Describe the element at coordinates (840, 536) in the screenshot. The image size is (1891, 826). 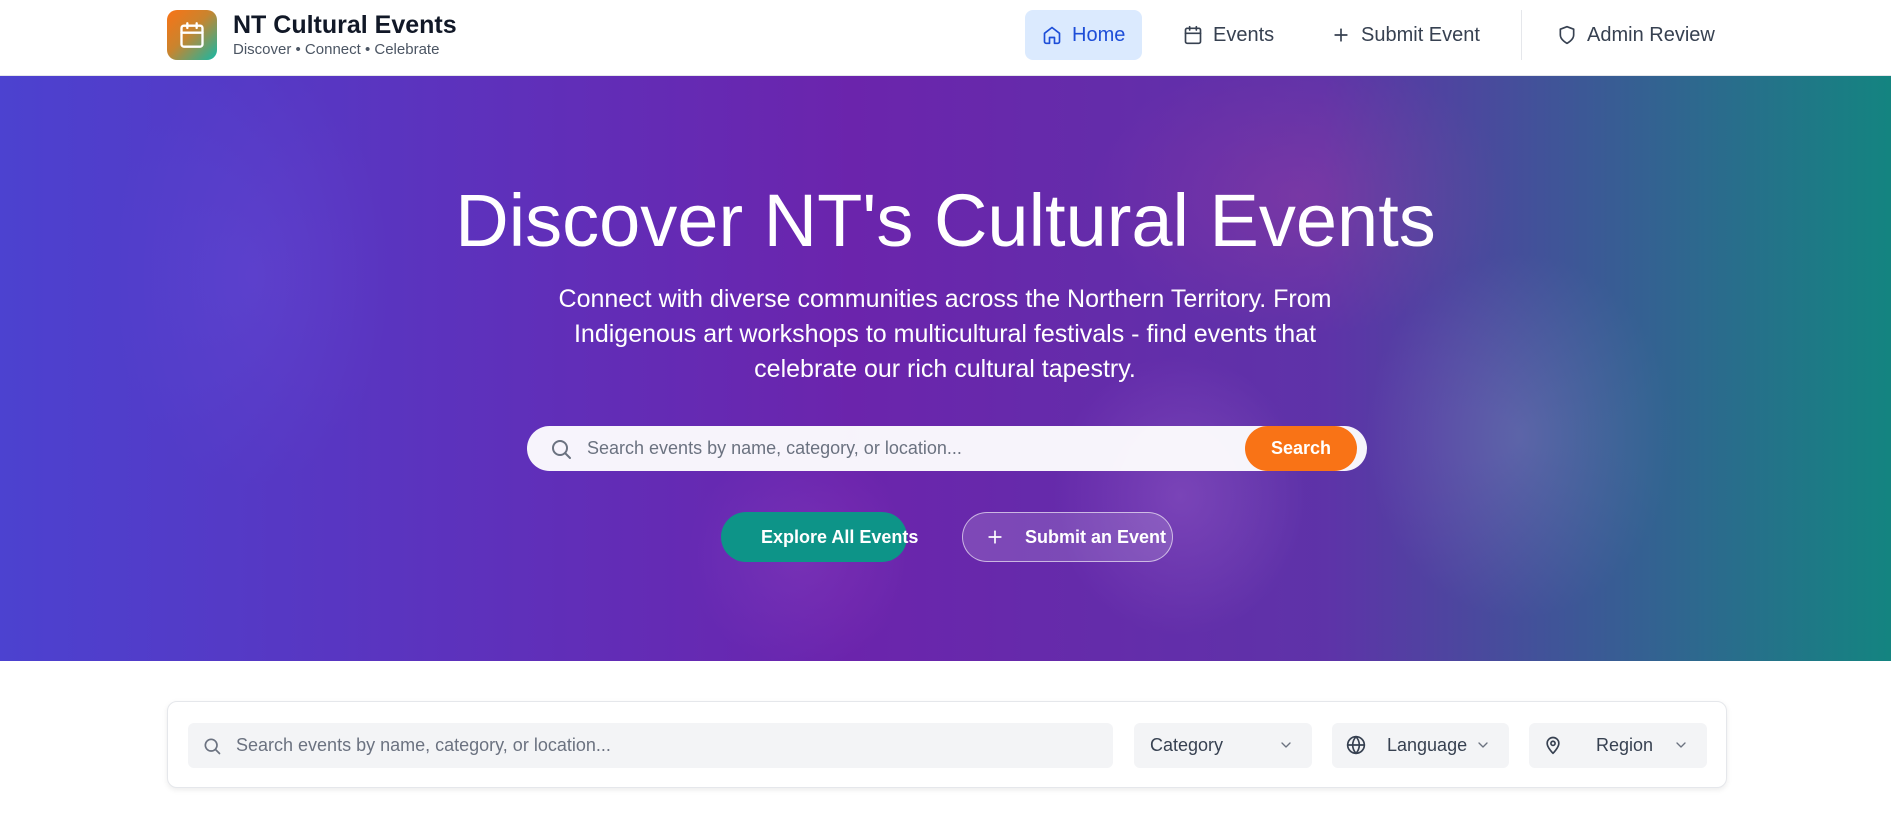
I see `explore-all-events-label: Explore All Events` at that location.